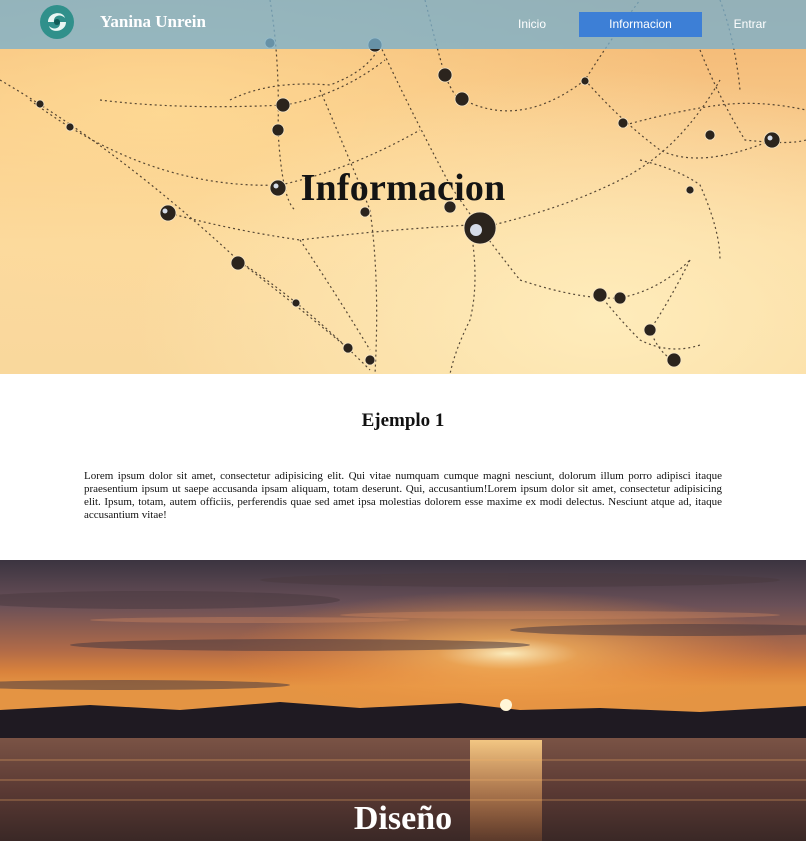 This screenshot has width=806, height=841. What do you see at coordinates (403, 24) in the screenshot?
I see `top-navbar: Yanina Unrein Inicio Informacion Entrar` at bounding box center [403, 24].